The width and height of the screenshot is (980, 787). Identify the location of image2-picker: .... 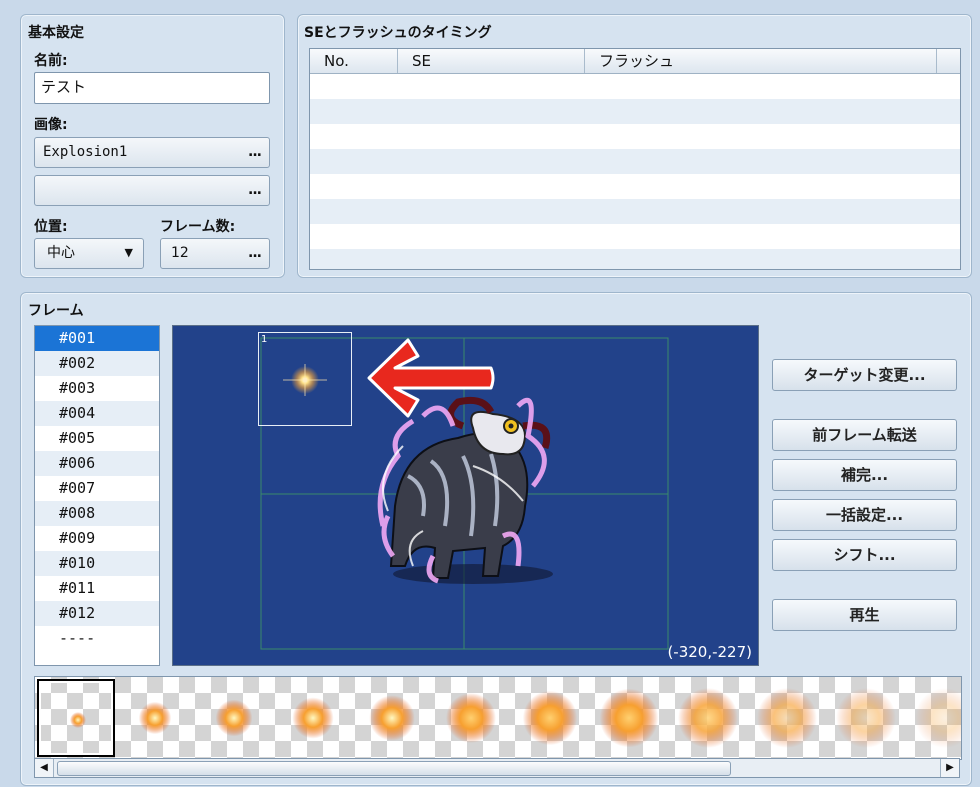
(152, 190).